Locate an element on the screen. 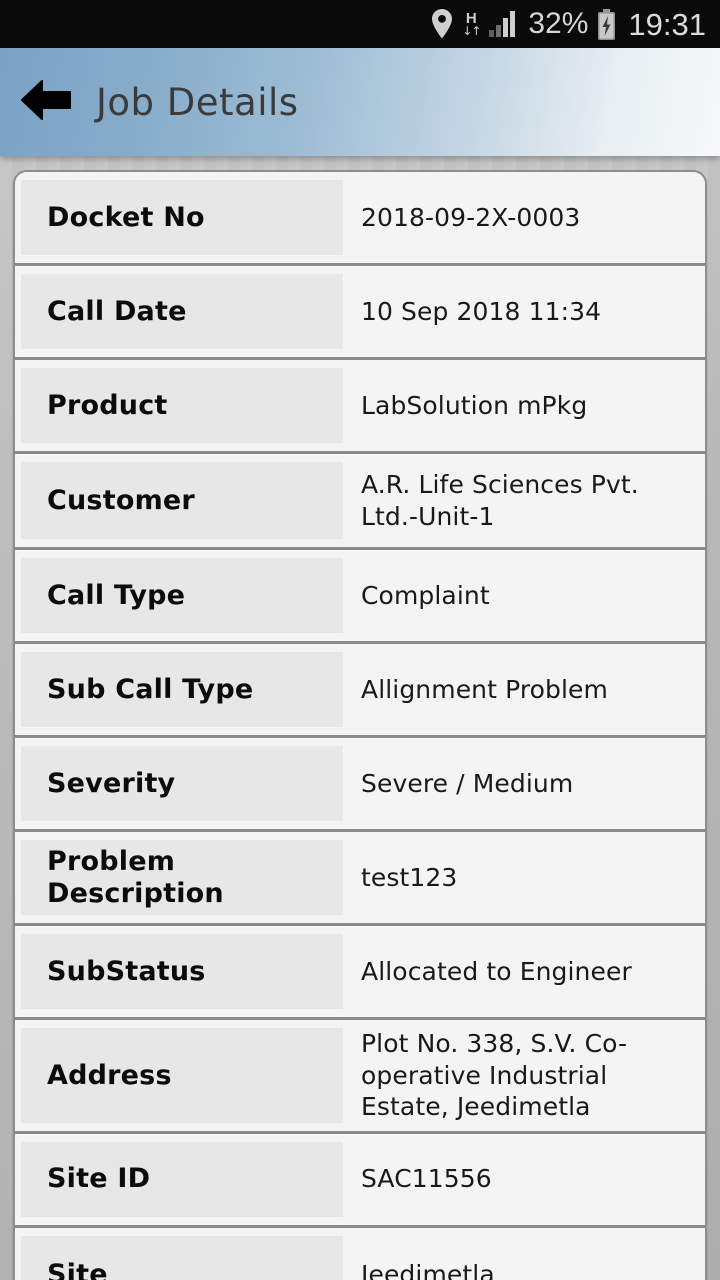 This screenshot has height=1280, width=720. row-value-text: Jeedimetla is located at coordinates (428, 1269).